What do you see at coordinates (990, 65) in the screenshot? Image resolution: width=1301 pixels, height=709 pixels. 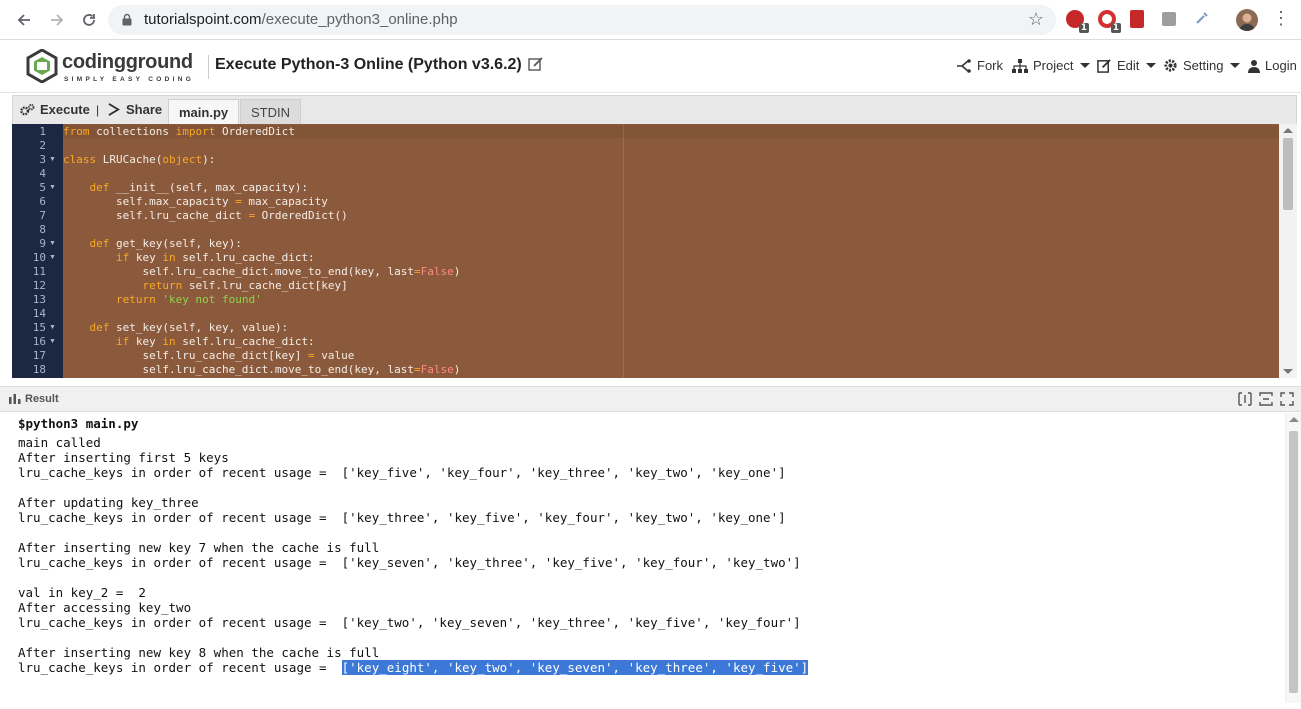 I see `fork-label: Fork` at bounding box center [990, 65].